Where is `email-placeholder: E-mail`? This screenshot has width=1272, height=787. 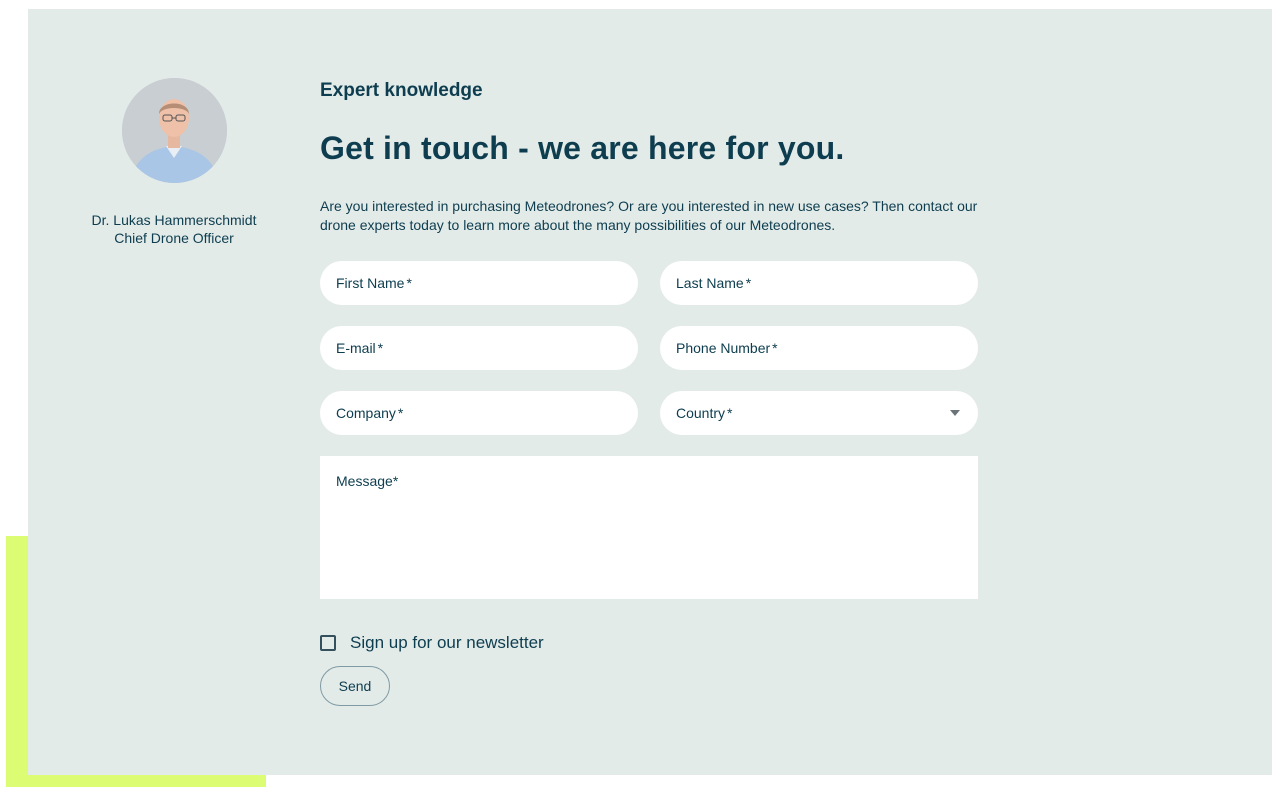
email-placeholder: E-mail is located at coordinates (356, 348).